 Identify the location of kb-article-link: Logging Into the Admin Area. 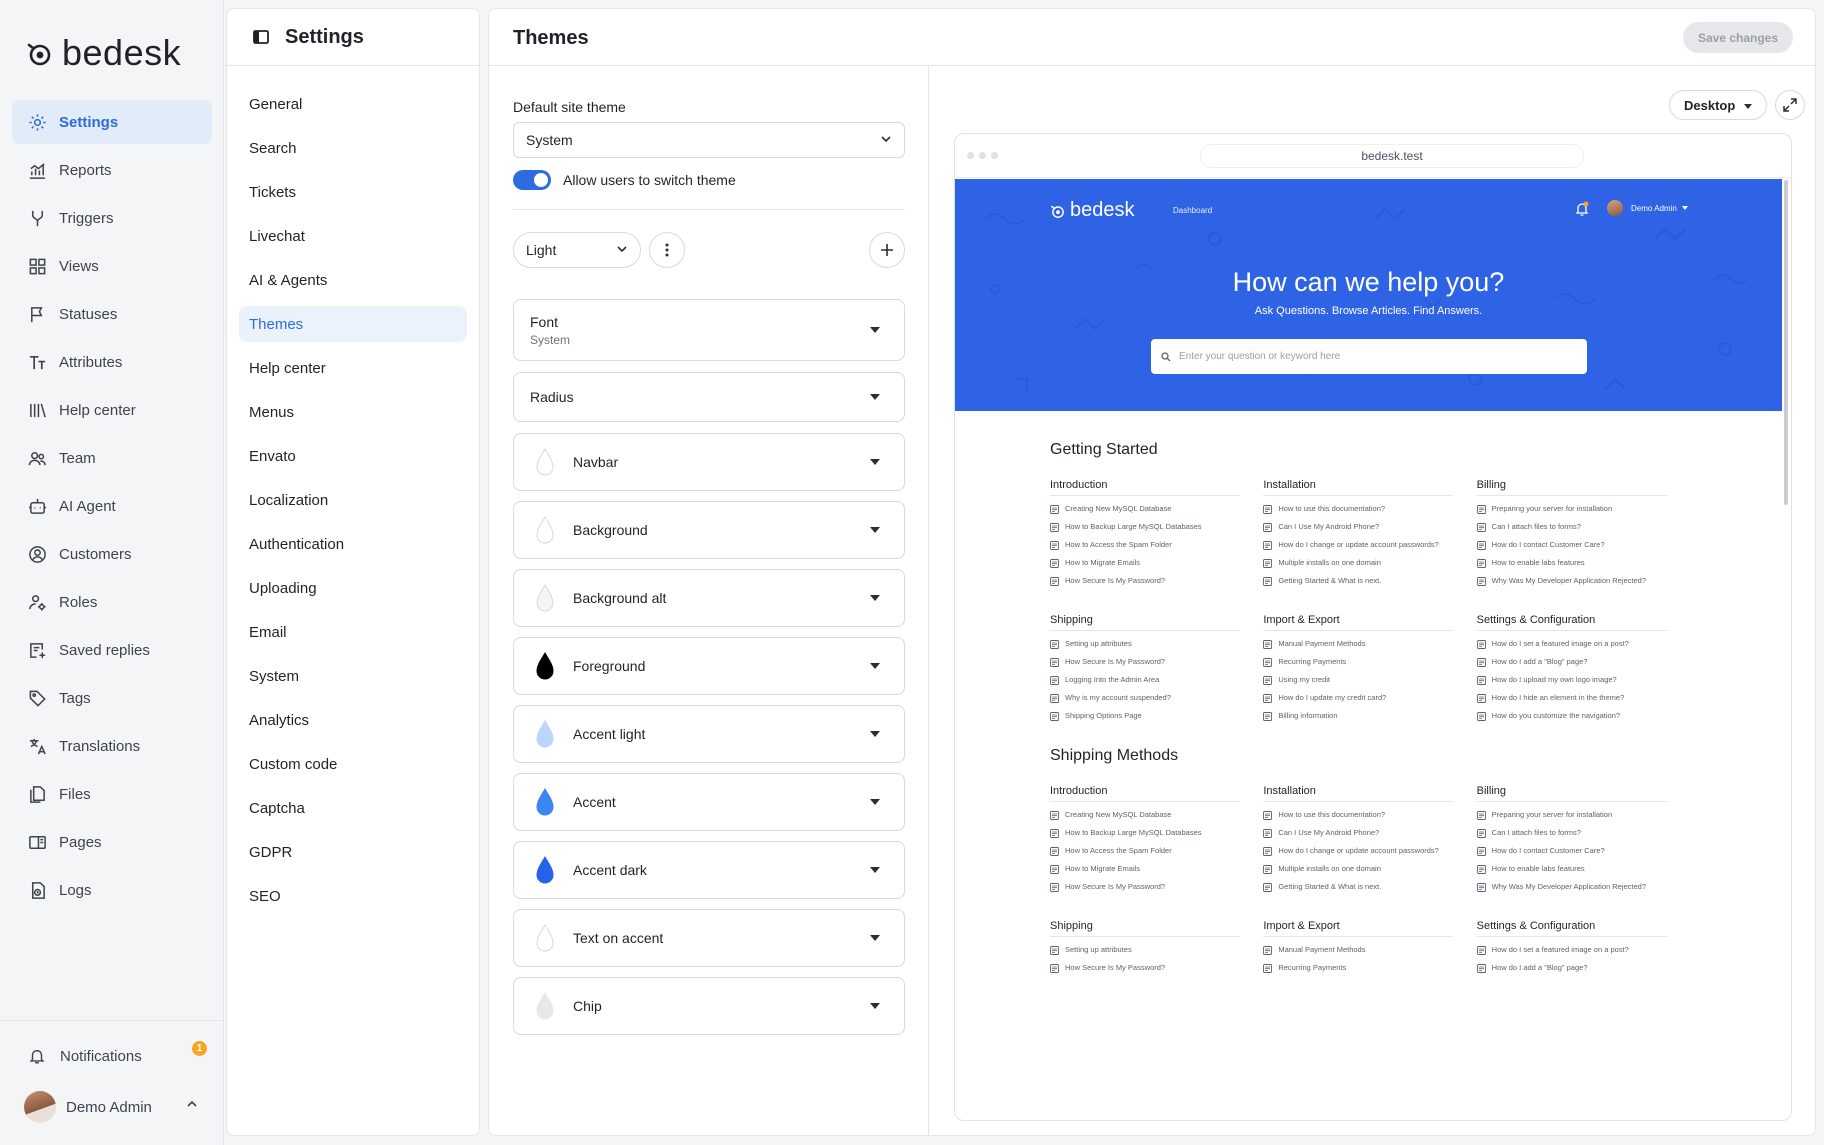
(1145, 680).